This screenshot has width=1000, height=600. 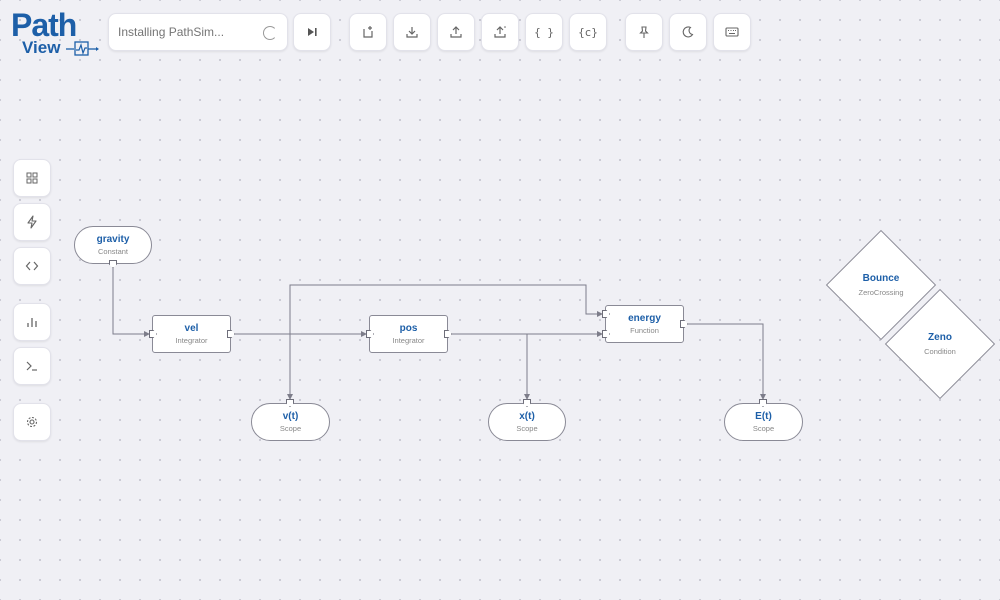 I want to click on event-type: Condition, so click(x=940, y=351).